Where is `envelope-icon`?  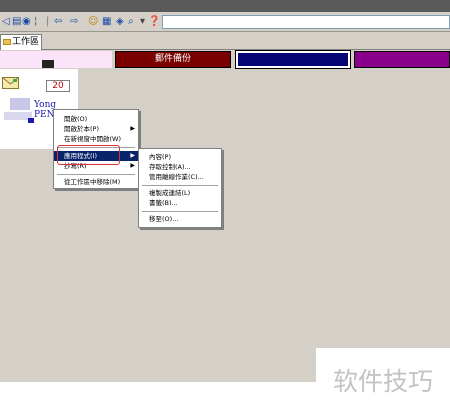 envelope-icon is located at coordinates (10, 83).